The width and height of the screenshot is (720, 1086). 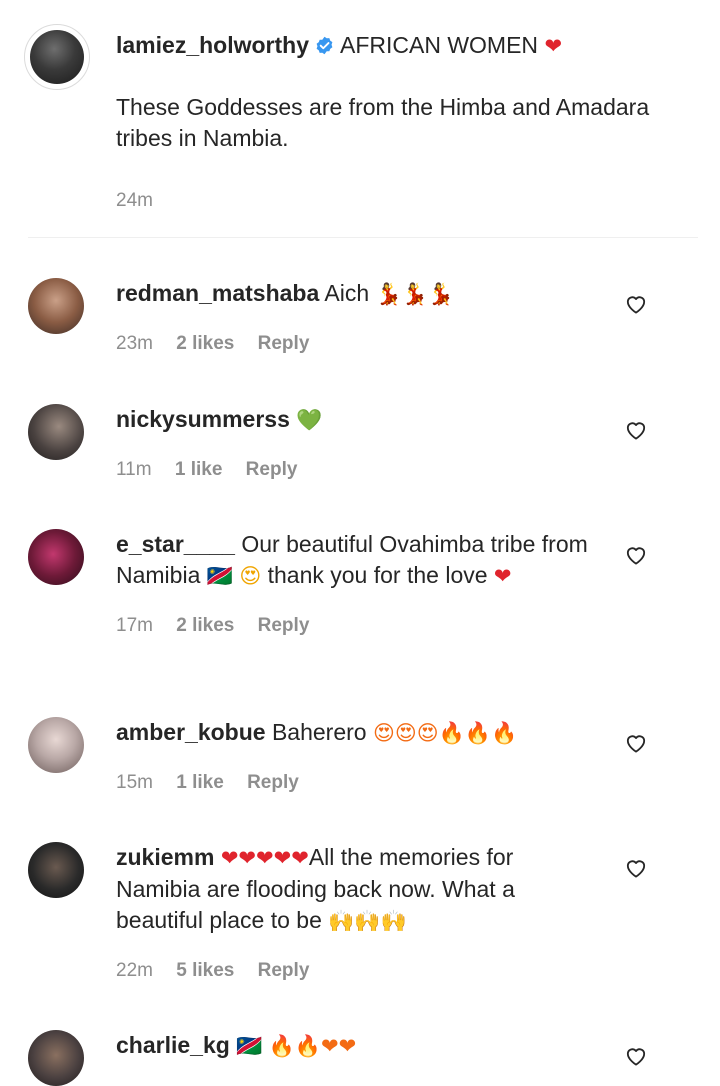 I want to click on comment-timestamp: 15m, so click(x=134, y=782).